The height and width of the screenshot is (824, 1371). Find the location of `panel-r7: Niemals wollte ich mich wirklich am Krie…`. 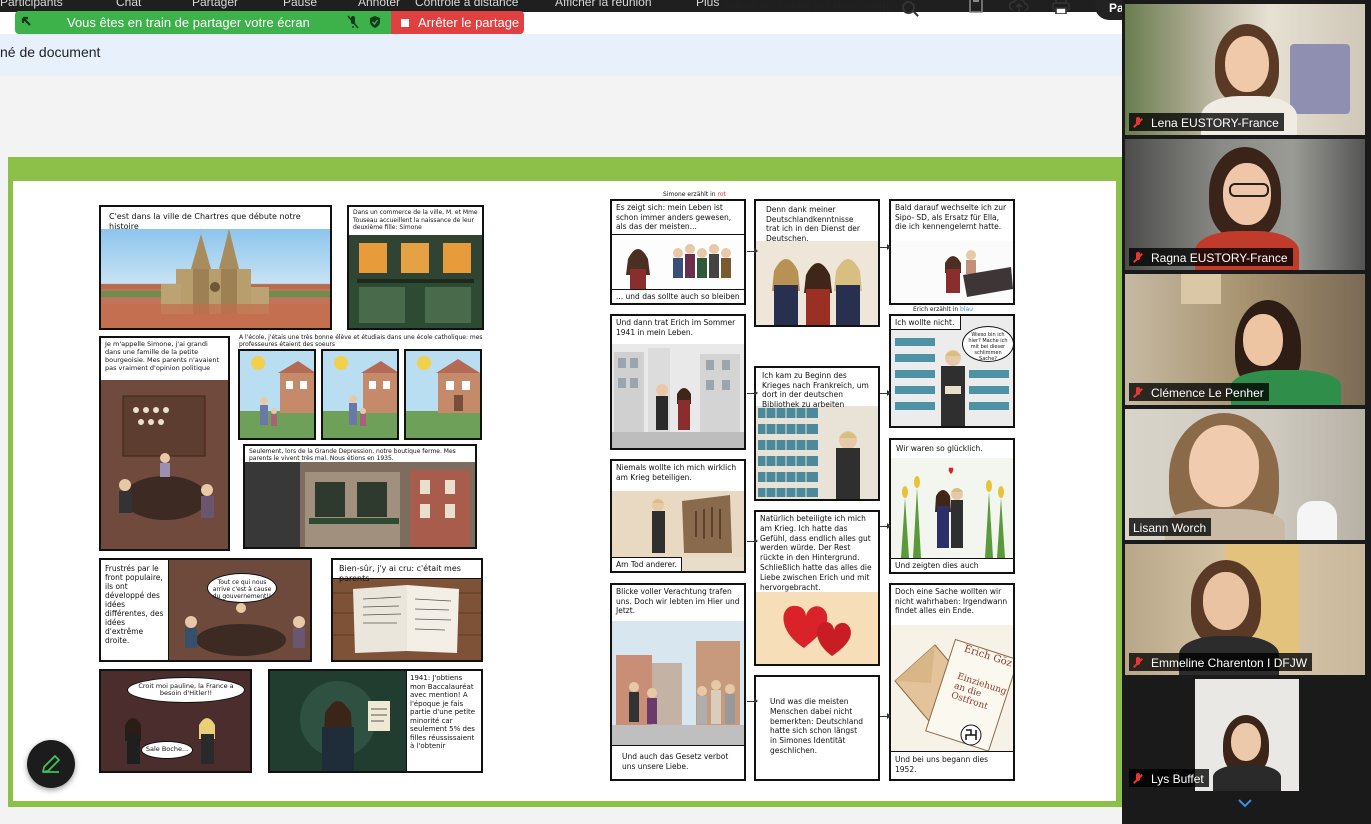

panel-r7: Niemals wollte ich mich wirklich am Krie… is located at coordinates (678, 516).